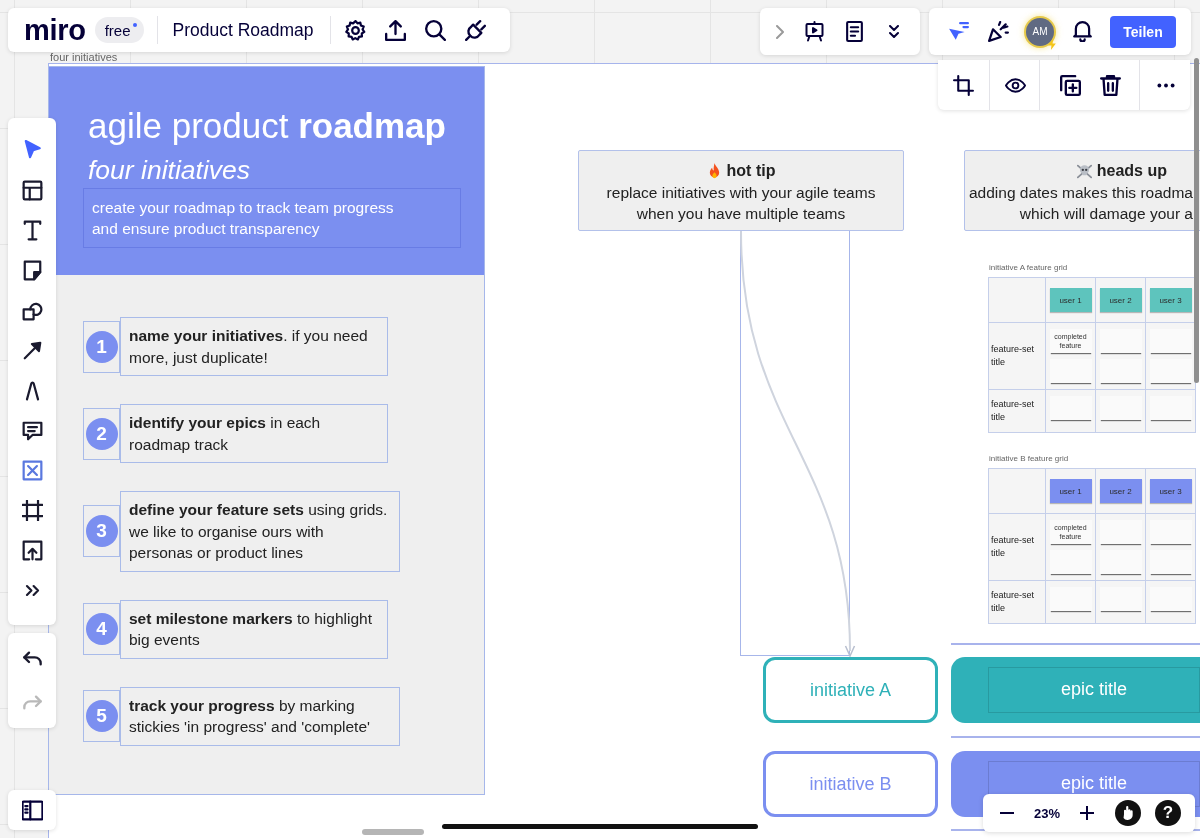  Describe the element at coordinates (101, 629) in the screenshot. I see `step-number: 4` at that location.